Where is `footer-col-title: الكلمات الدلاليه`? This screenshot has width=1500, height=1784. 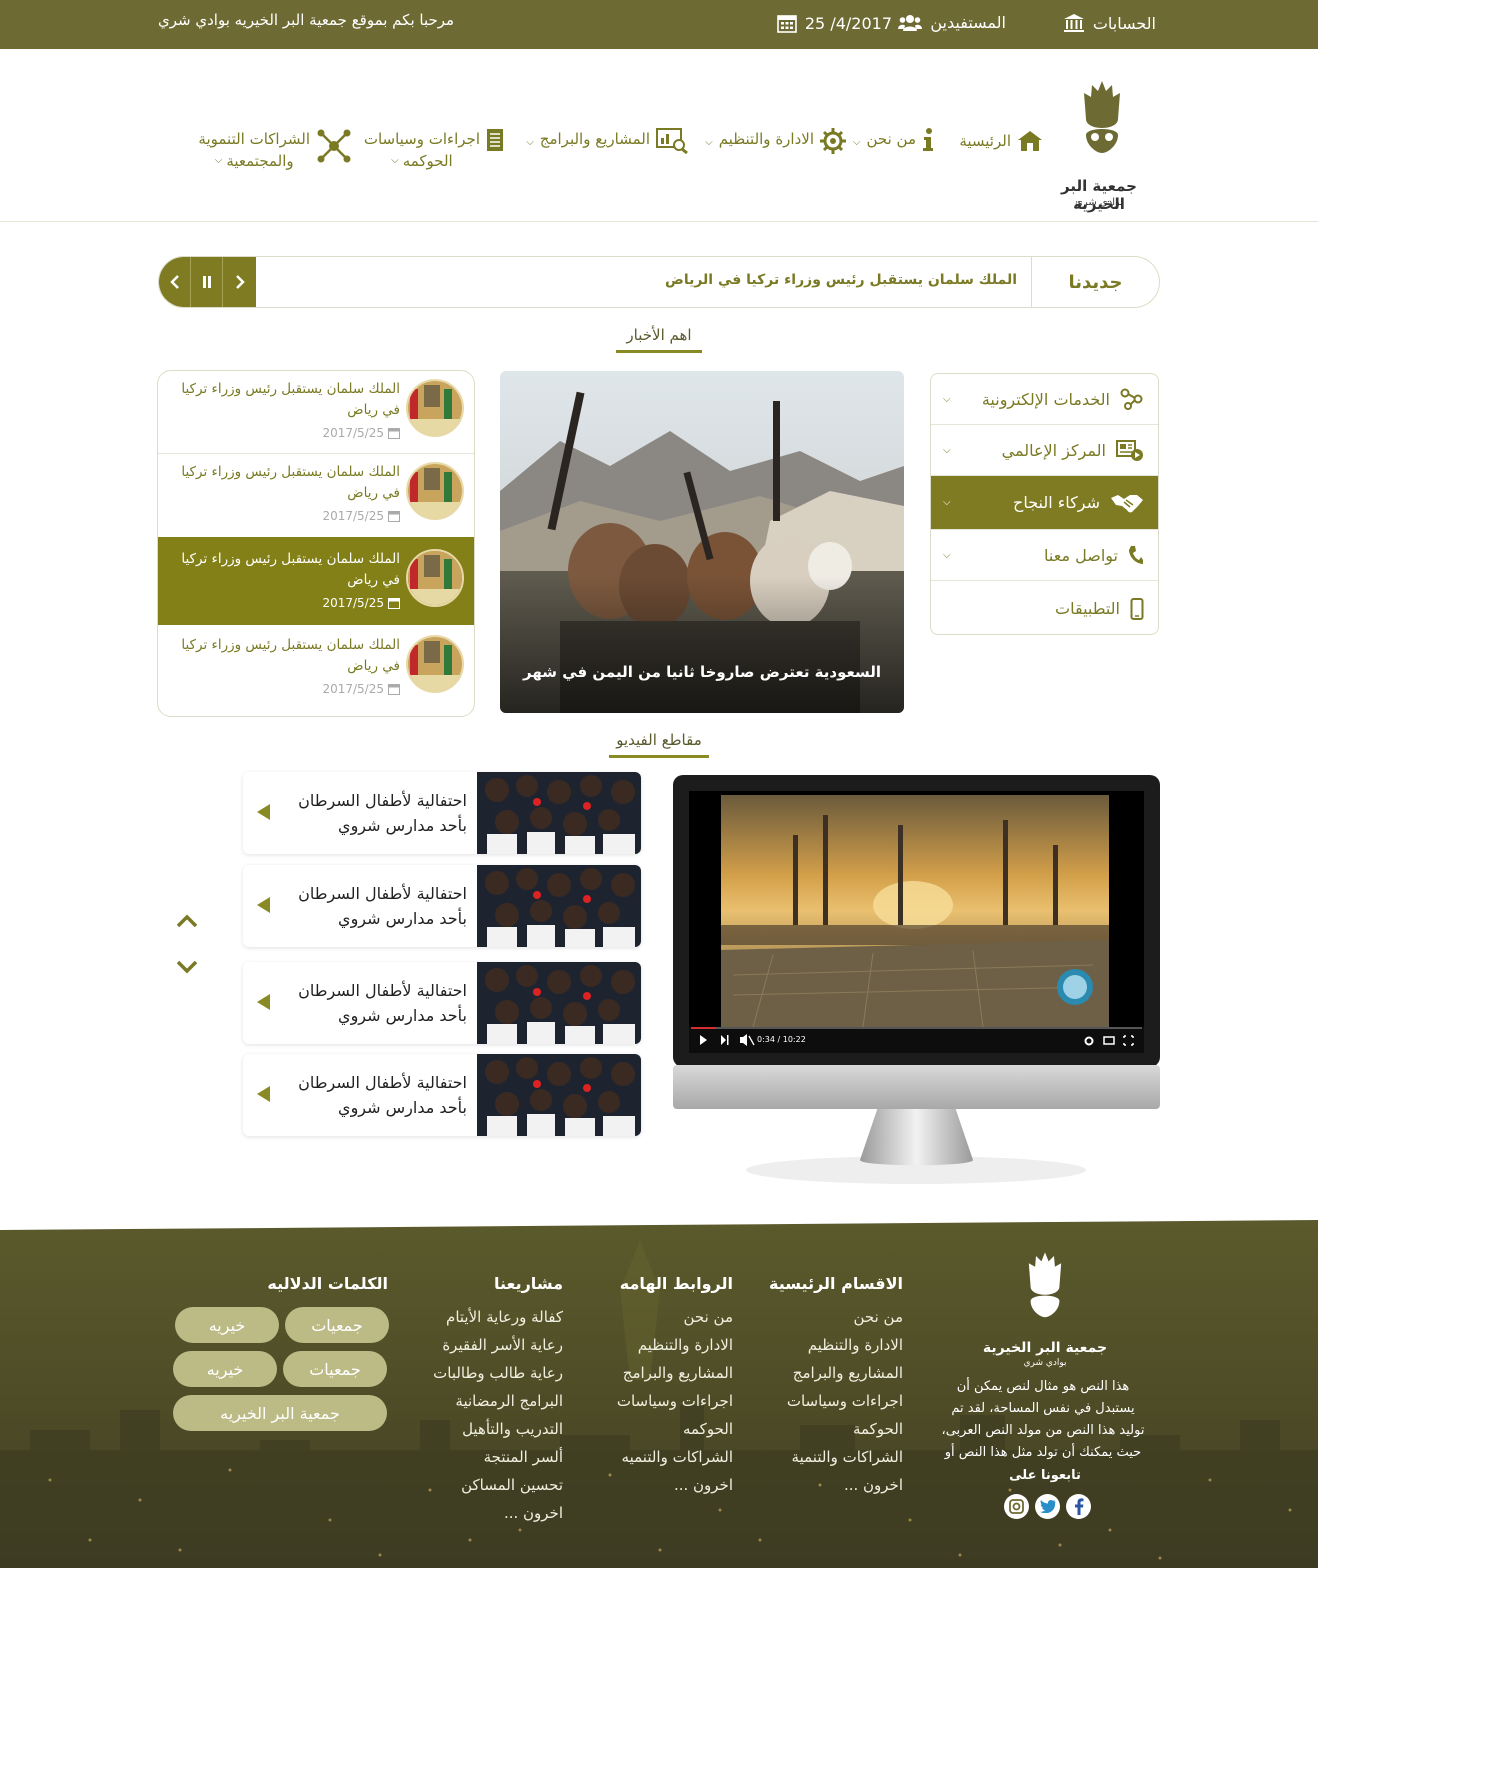
footer-col-title: الكلمات الدلاليه is located at coordinates (327, 1283).